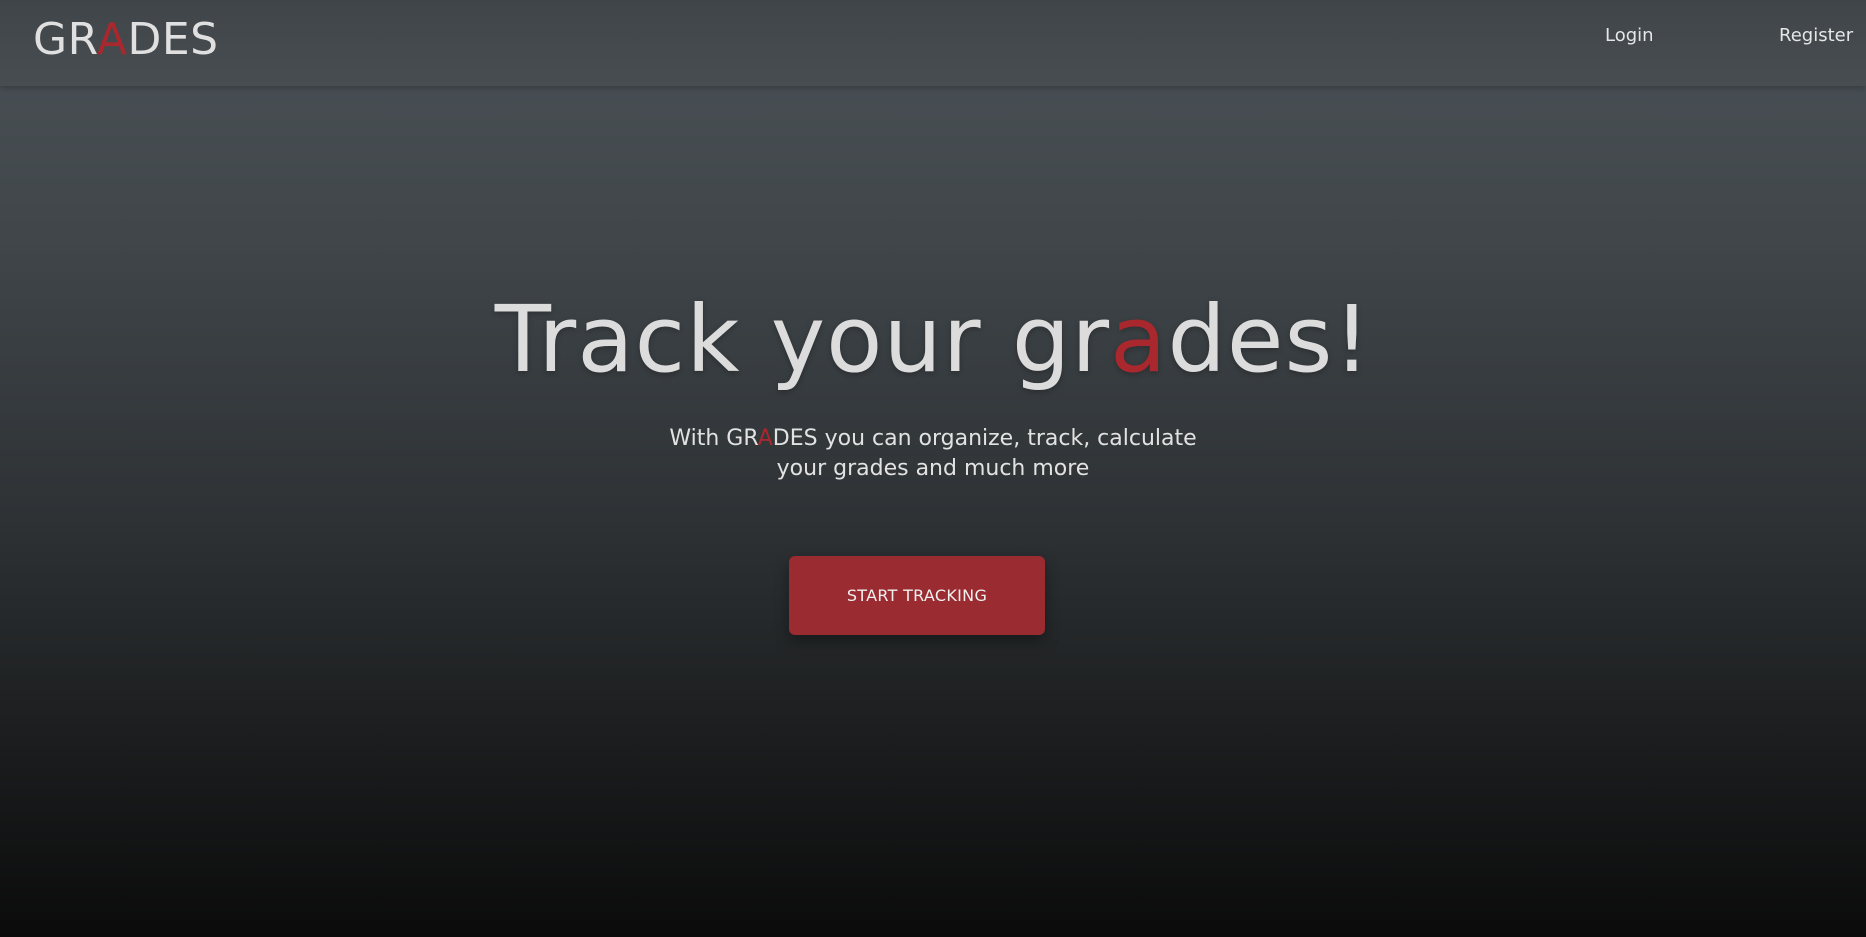 The image size is (1866, 937). Describe the element at coordinates (1816, 36) in the screenshot. I see `register-link: Register` at that location.